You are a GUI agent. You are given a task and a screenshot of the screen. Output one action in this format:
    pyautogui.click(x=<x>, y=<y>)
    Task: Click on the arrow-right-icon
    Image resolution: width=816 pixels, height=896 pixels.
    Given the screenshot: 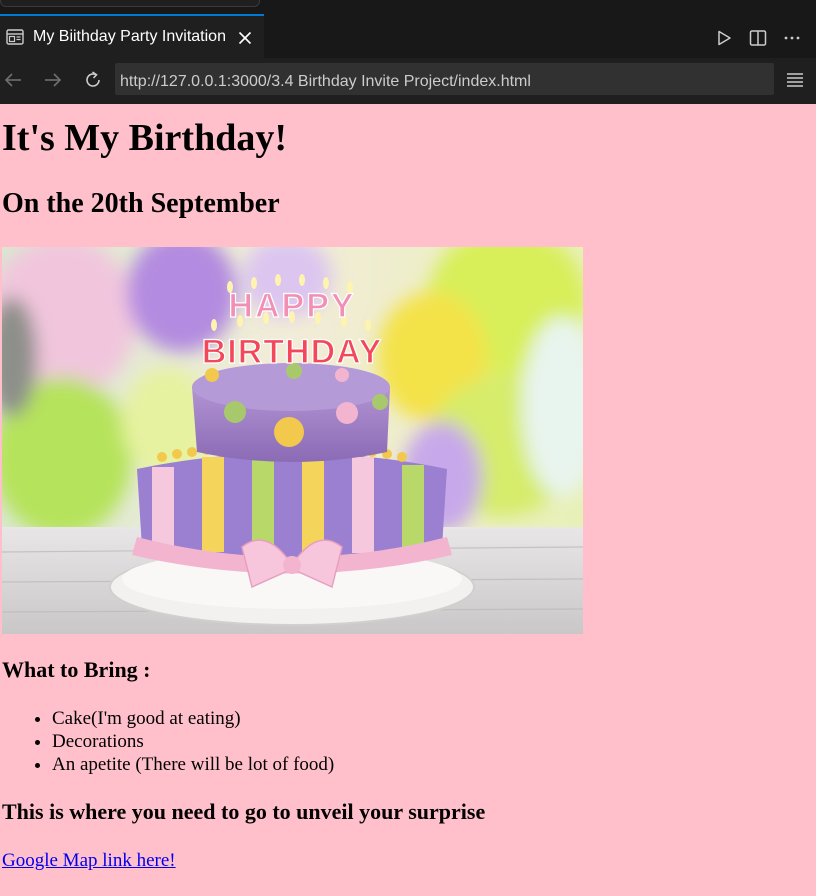 What is the action you would take?
    pyautogui.click(x=53, y=80)
    